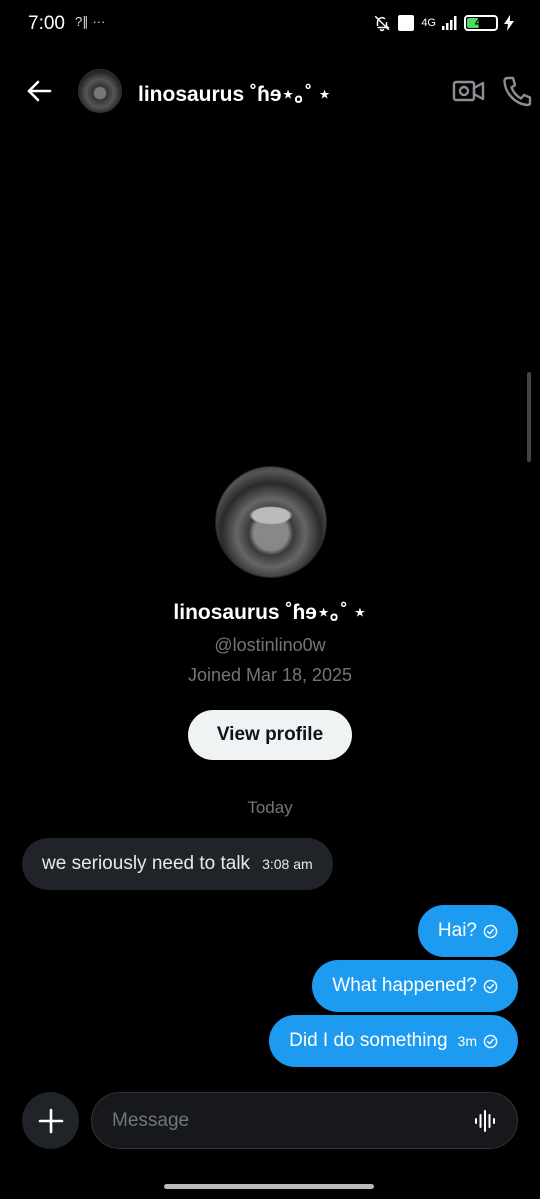 The image size is (540, 1199). Describe the element at coordinates (368, 1040) in the screenshot. I see `message-text: Did I do something` at that location.